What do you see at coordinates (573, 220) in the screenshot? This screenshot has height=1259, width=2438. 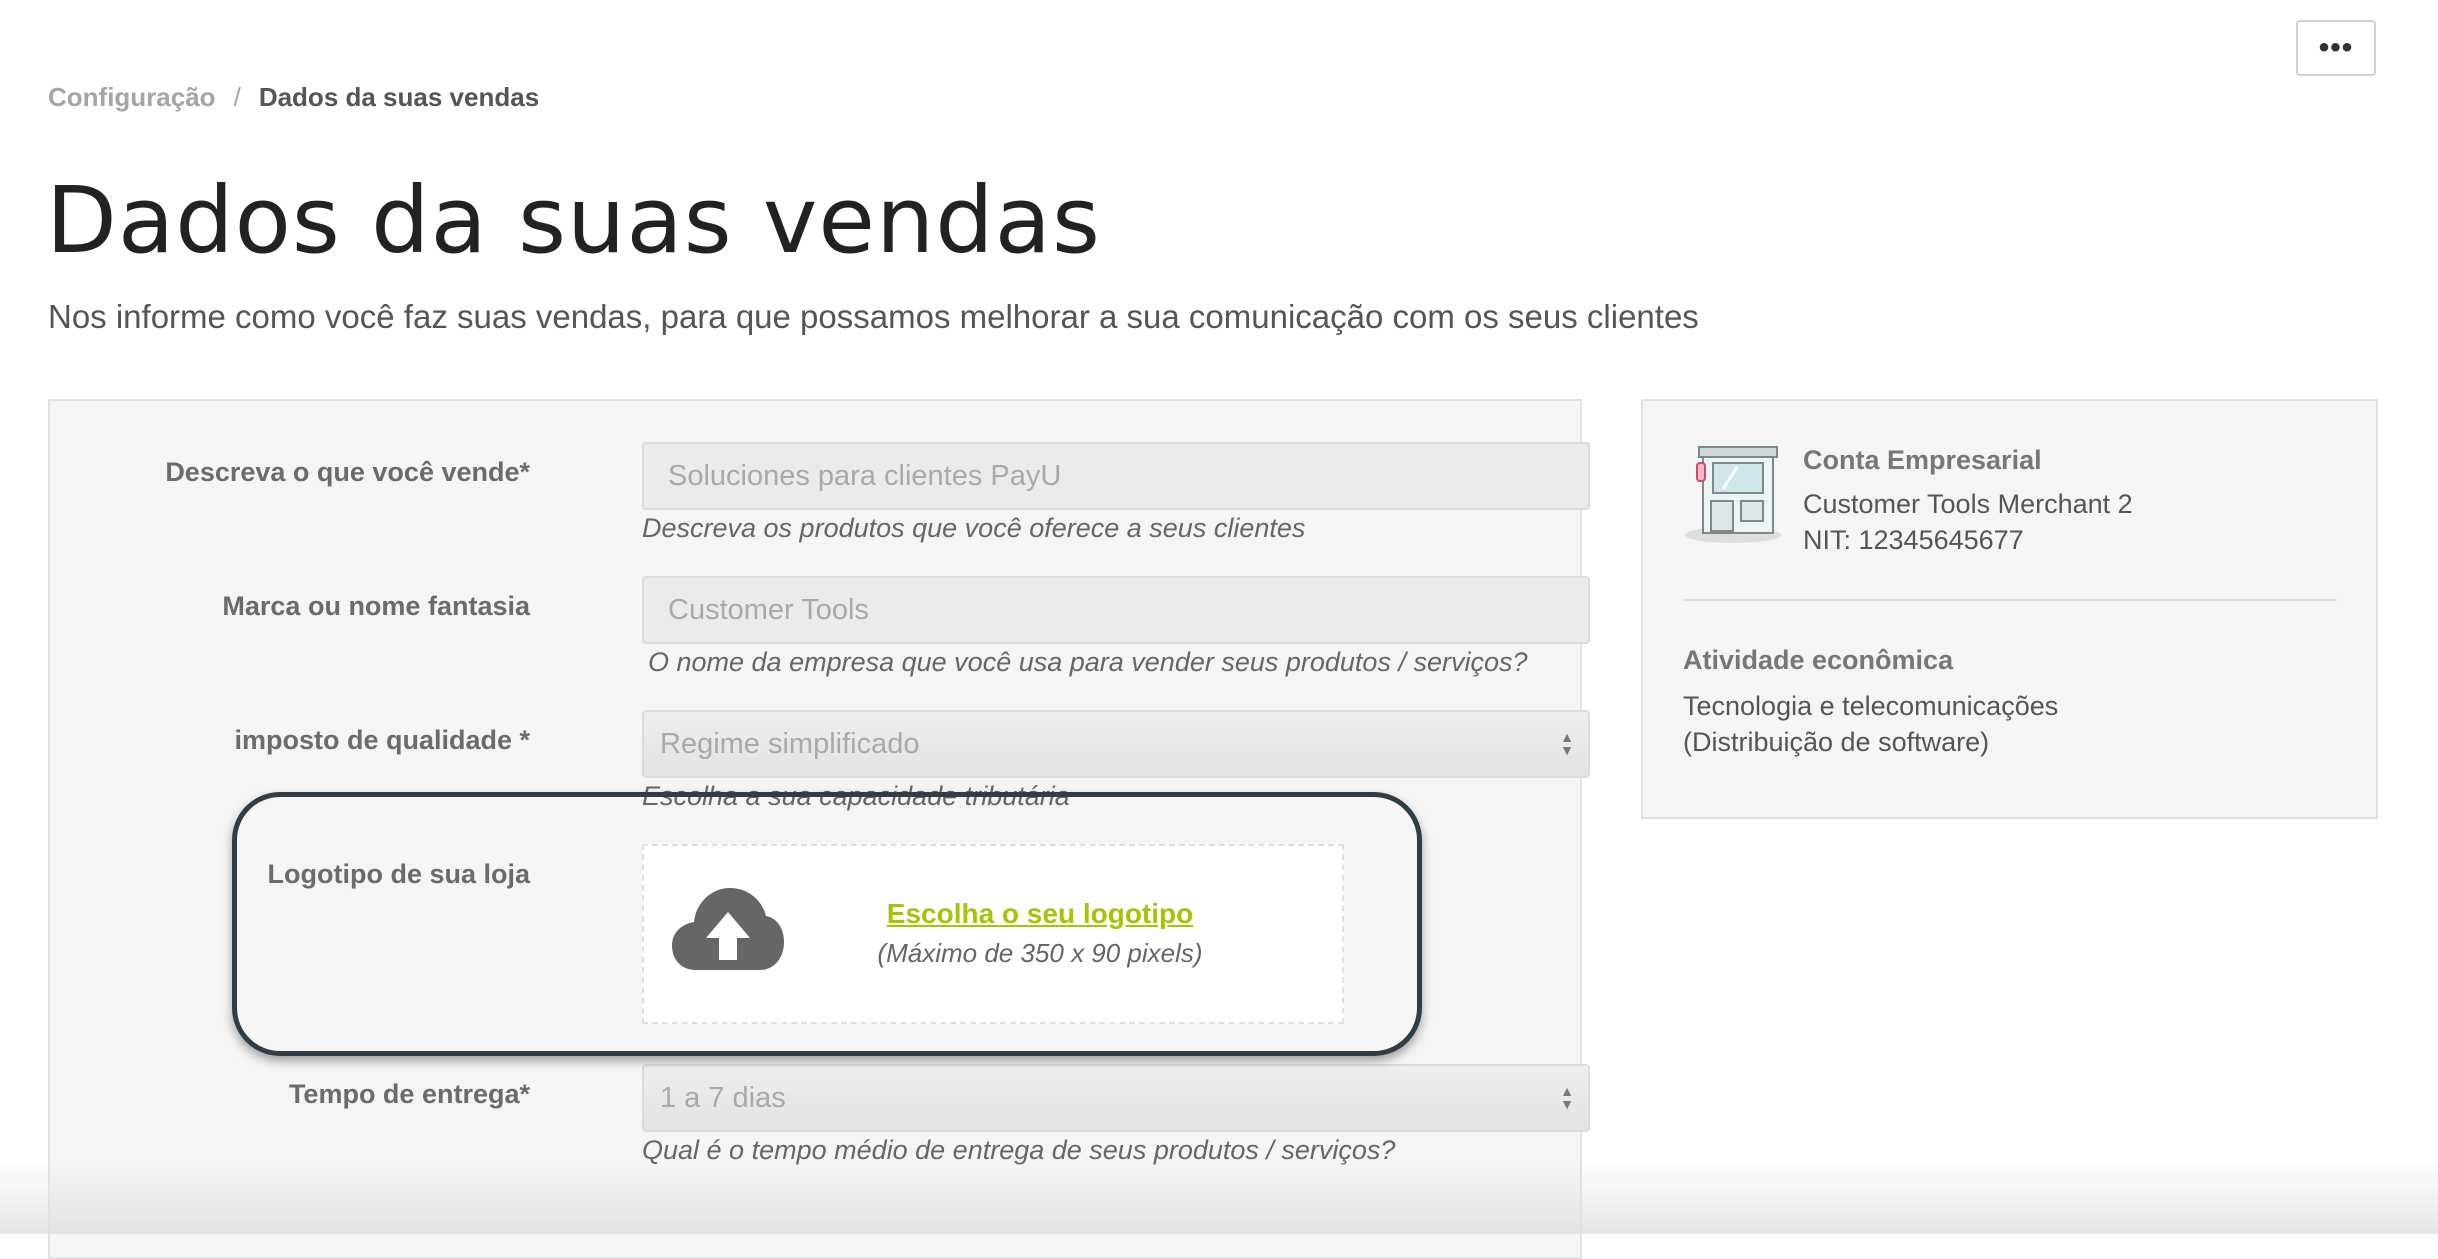 I see `page-title: Dados da suas vendas` at bounding box center [573, 220].